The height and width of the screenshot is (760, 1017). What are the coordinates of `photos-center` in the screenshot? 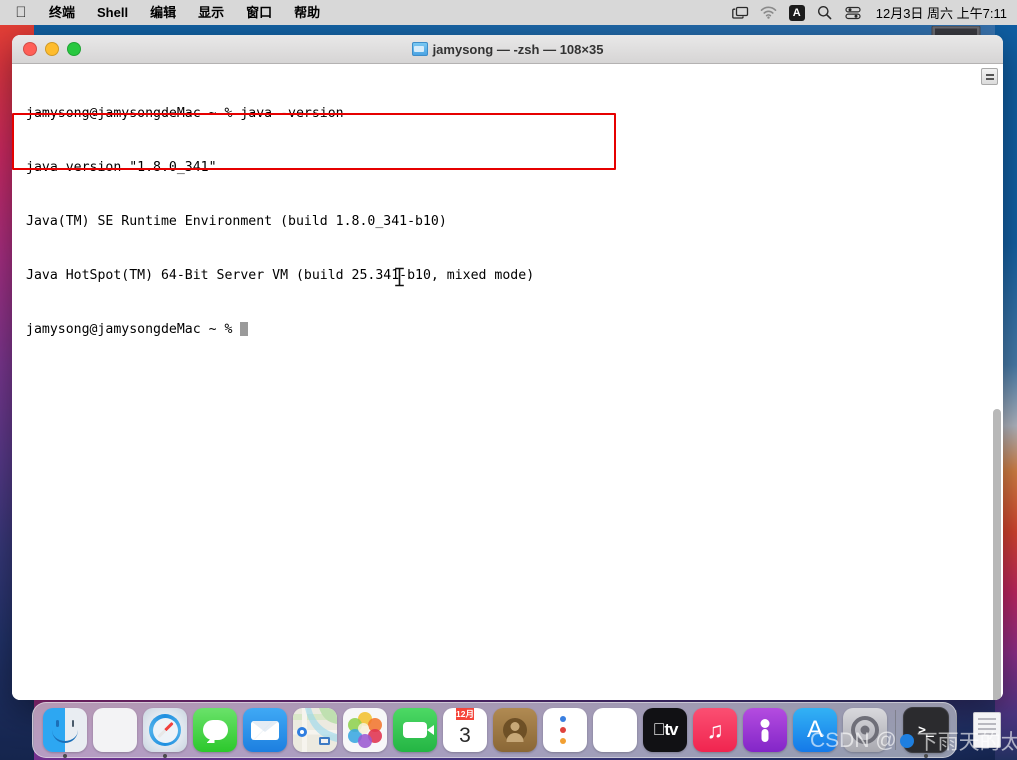 It's located at (363, 728).